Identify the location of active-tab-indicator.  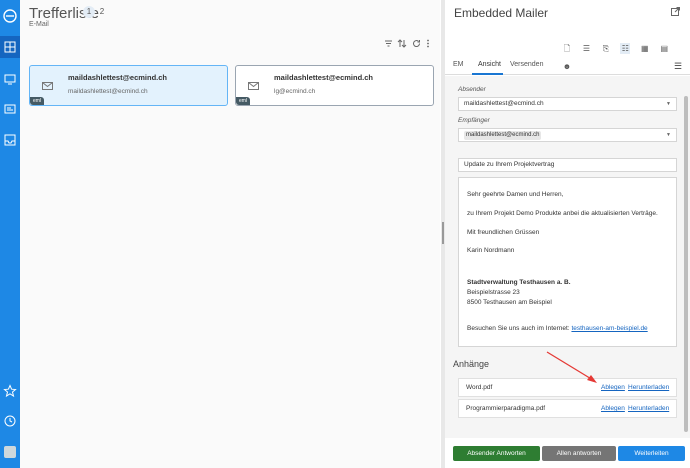
(487, 74).